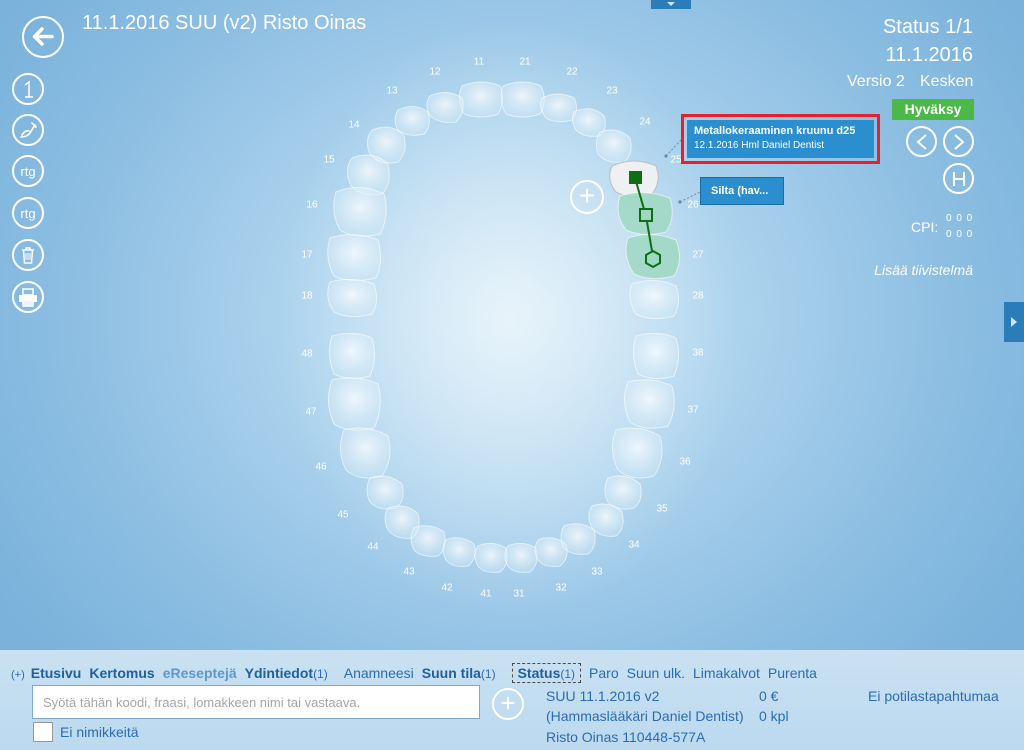 The image size is (1024, 750). Describe the element at coordinates (435, 72) in the screenshot. I see `tooth-number-12: 12` at that location.